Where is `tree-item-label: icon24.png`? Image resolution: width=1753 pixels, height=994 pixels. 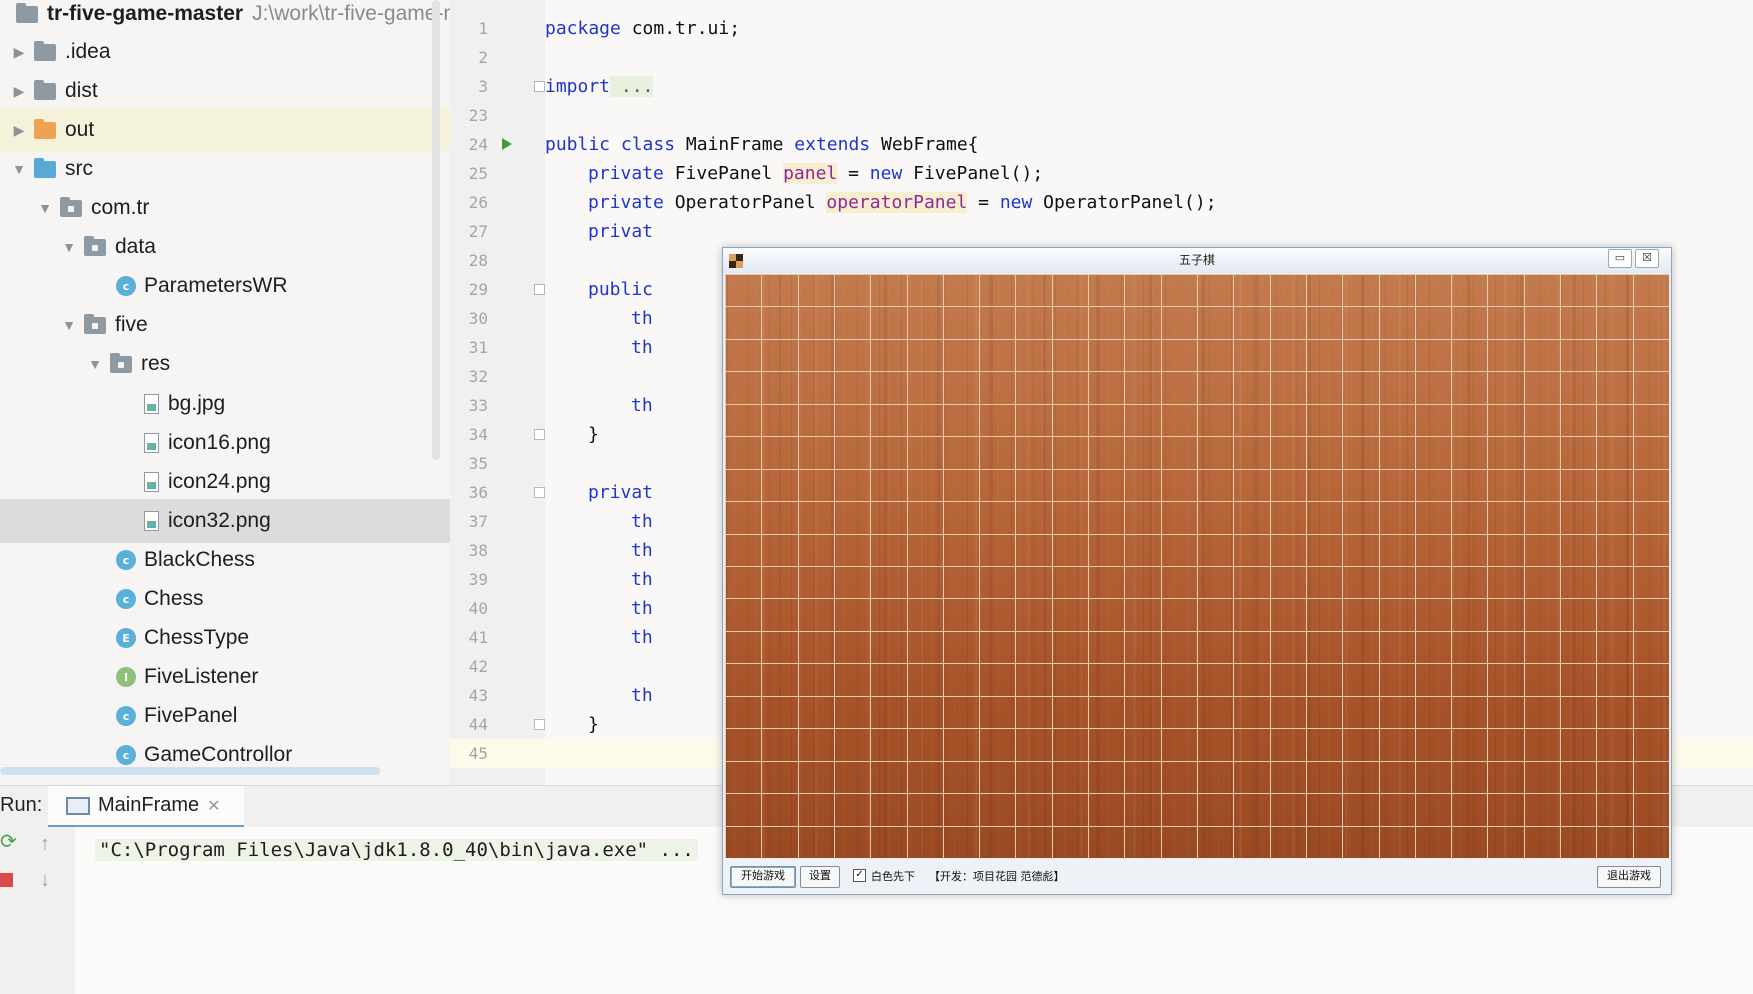 tree-item-label: icon24.png is located at coordinates (219, 481).